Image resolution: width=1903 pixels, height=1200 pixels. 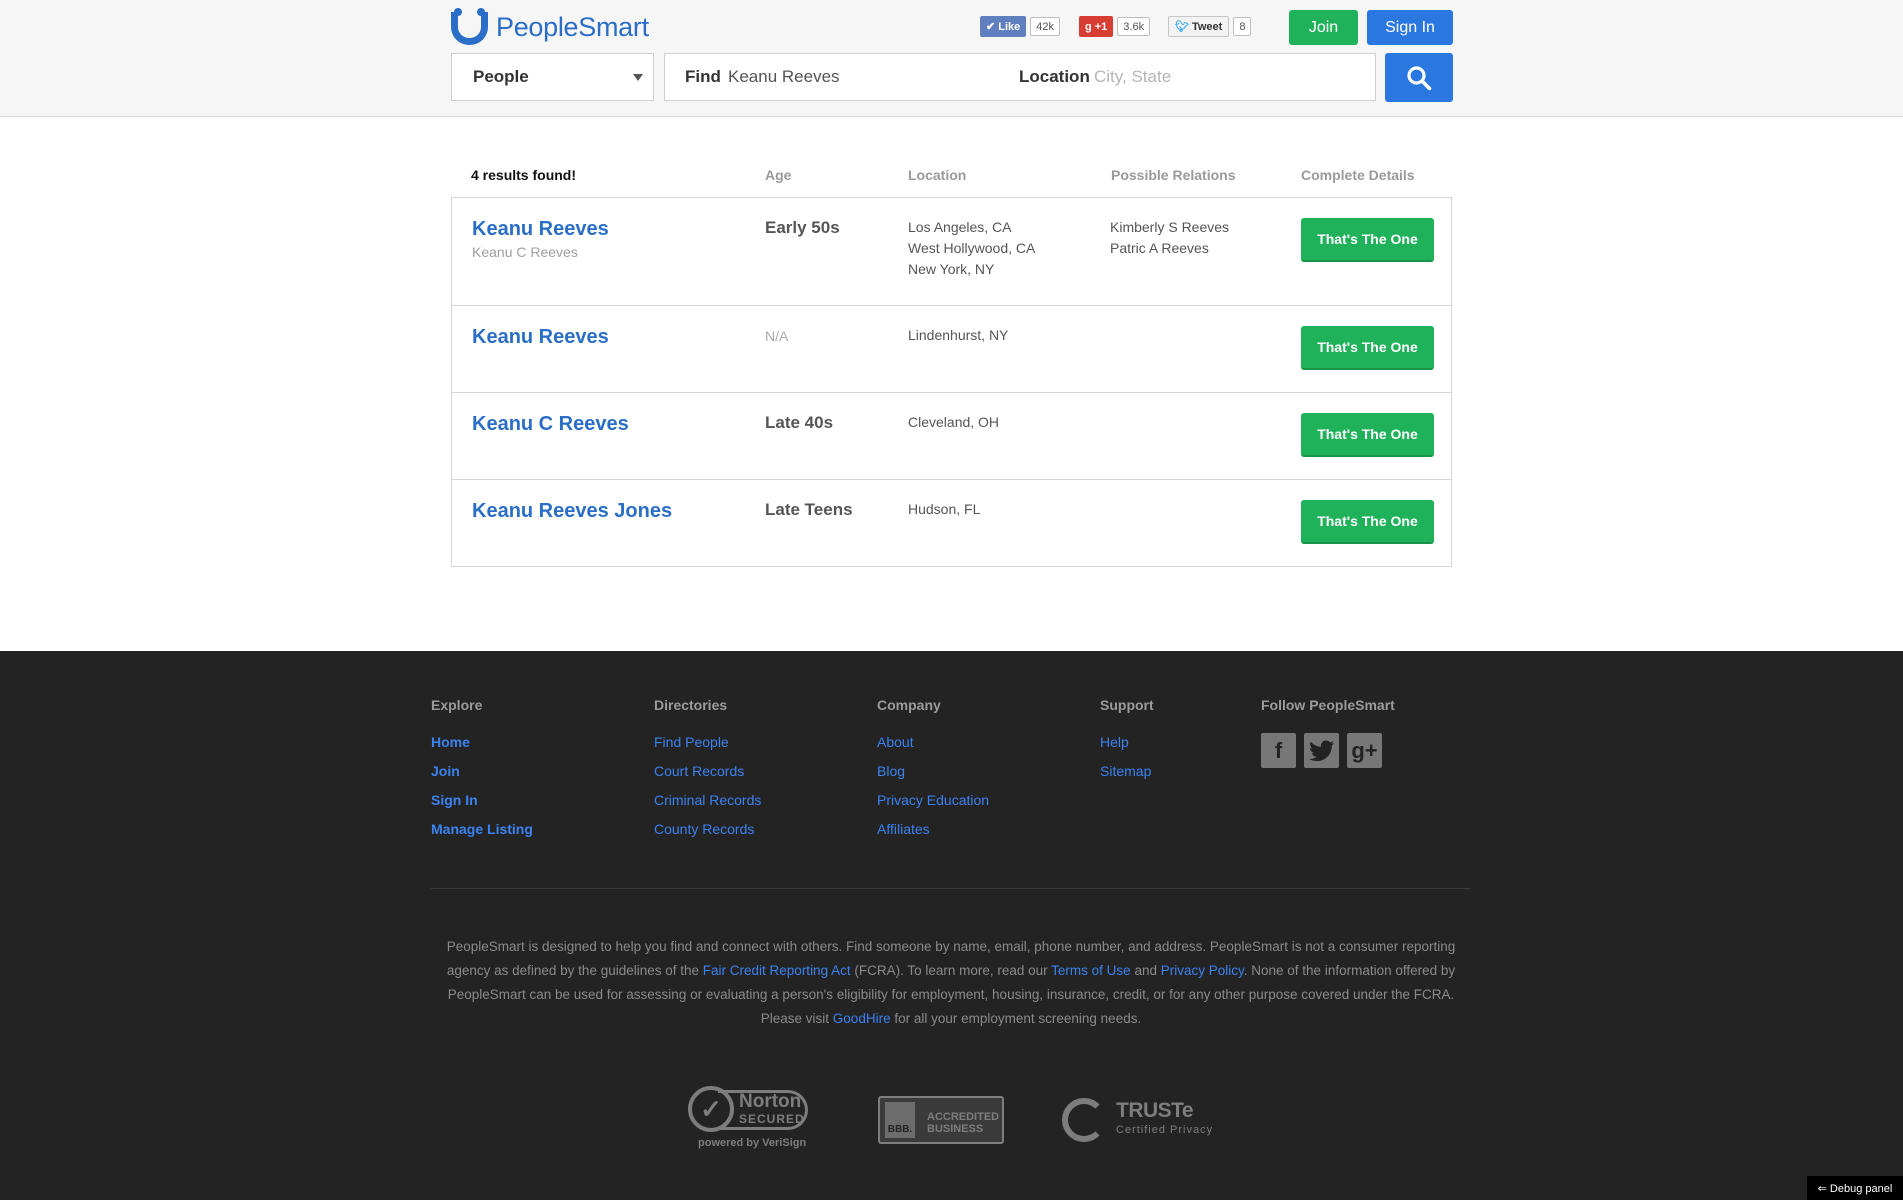 I want to click on goodhire-link: GoodHire, so click(x=862, y=1018).